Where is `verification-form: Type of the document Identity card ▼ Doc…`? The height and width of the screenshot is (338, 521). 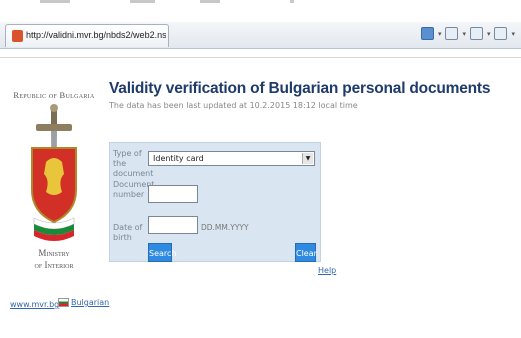 verification-form: Type of the document Identity card ▼ Doc… is located at coordinates (215, 202).